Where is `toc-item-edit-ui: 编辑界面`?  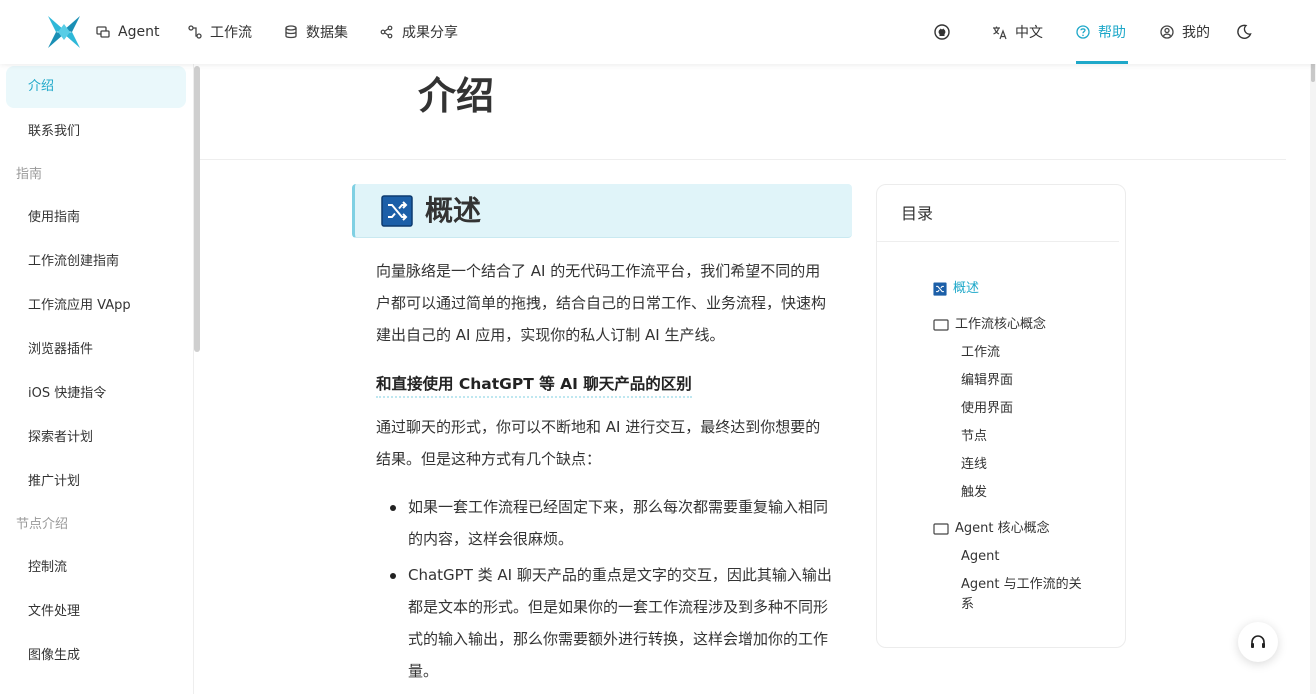
toc-item-edit-ui: 编辑界面 is located at coordinates (987, 381).